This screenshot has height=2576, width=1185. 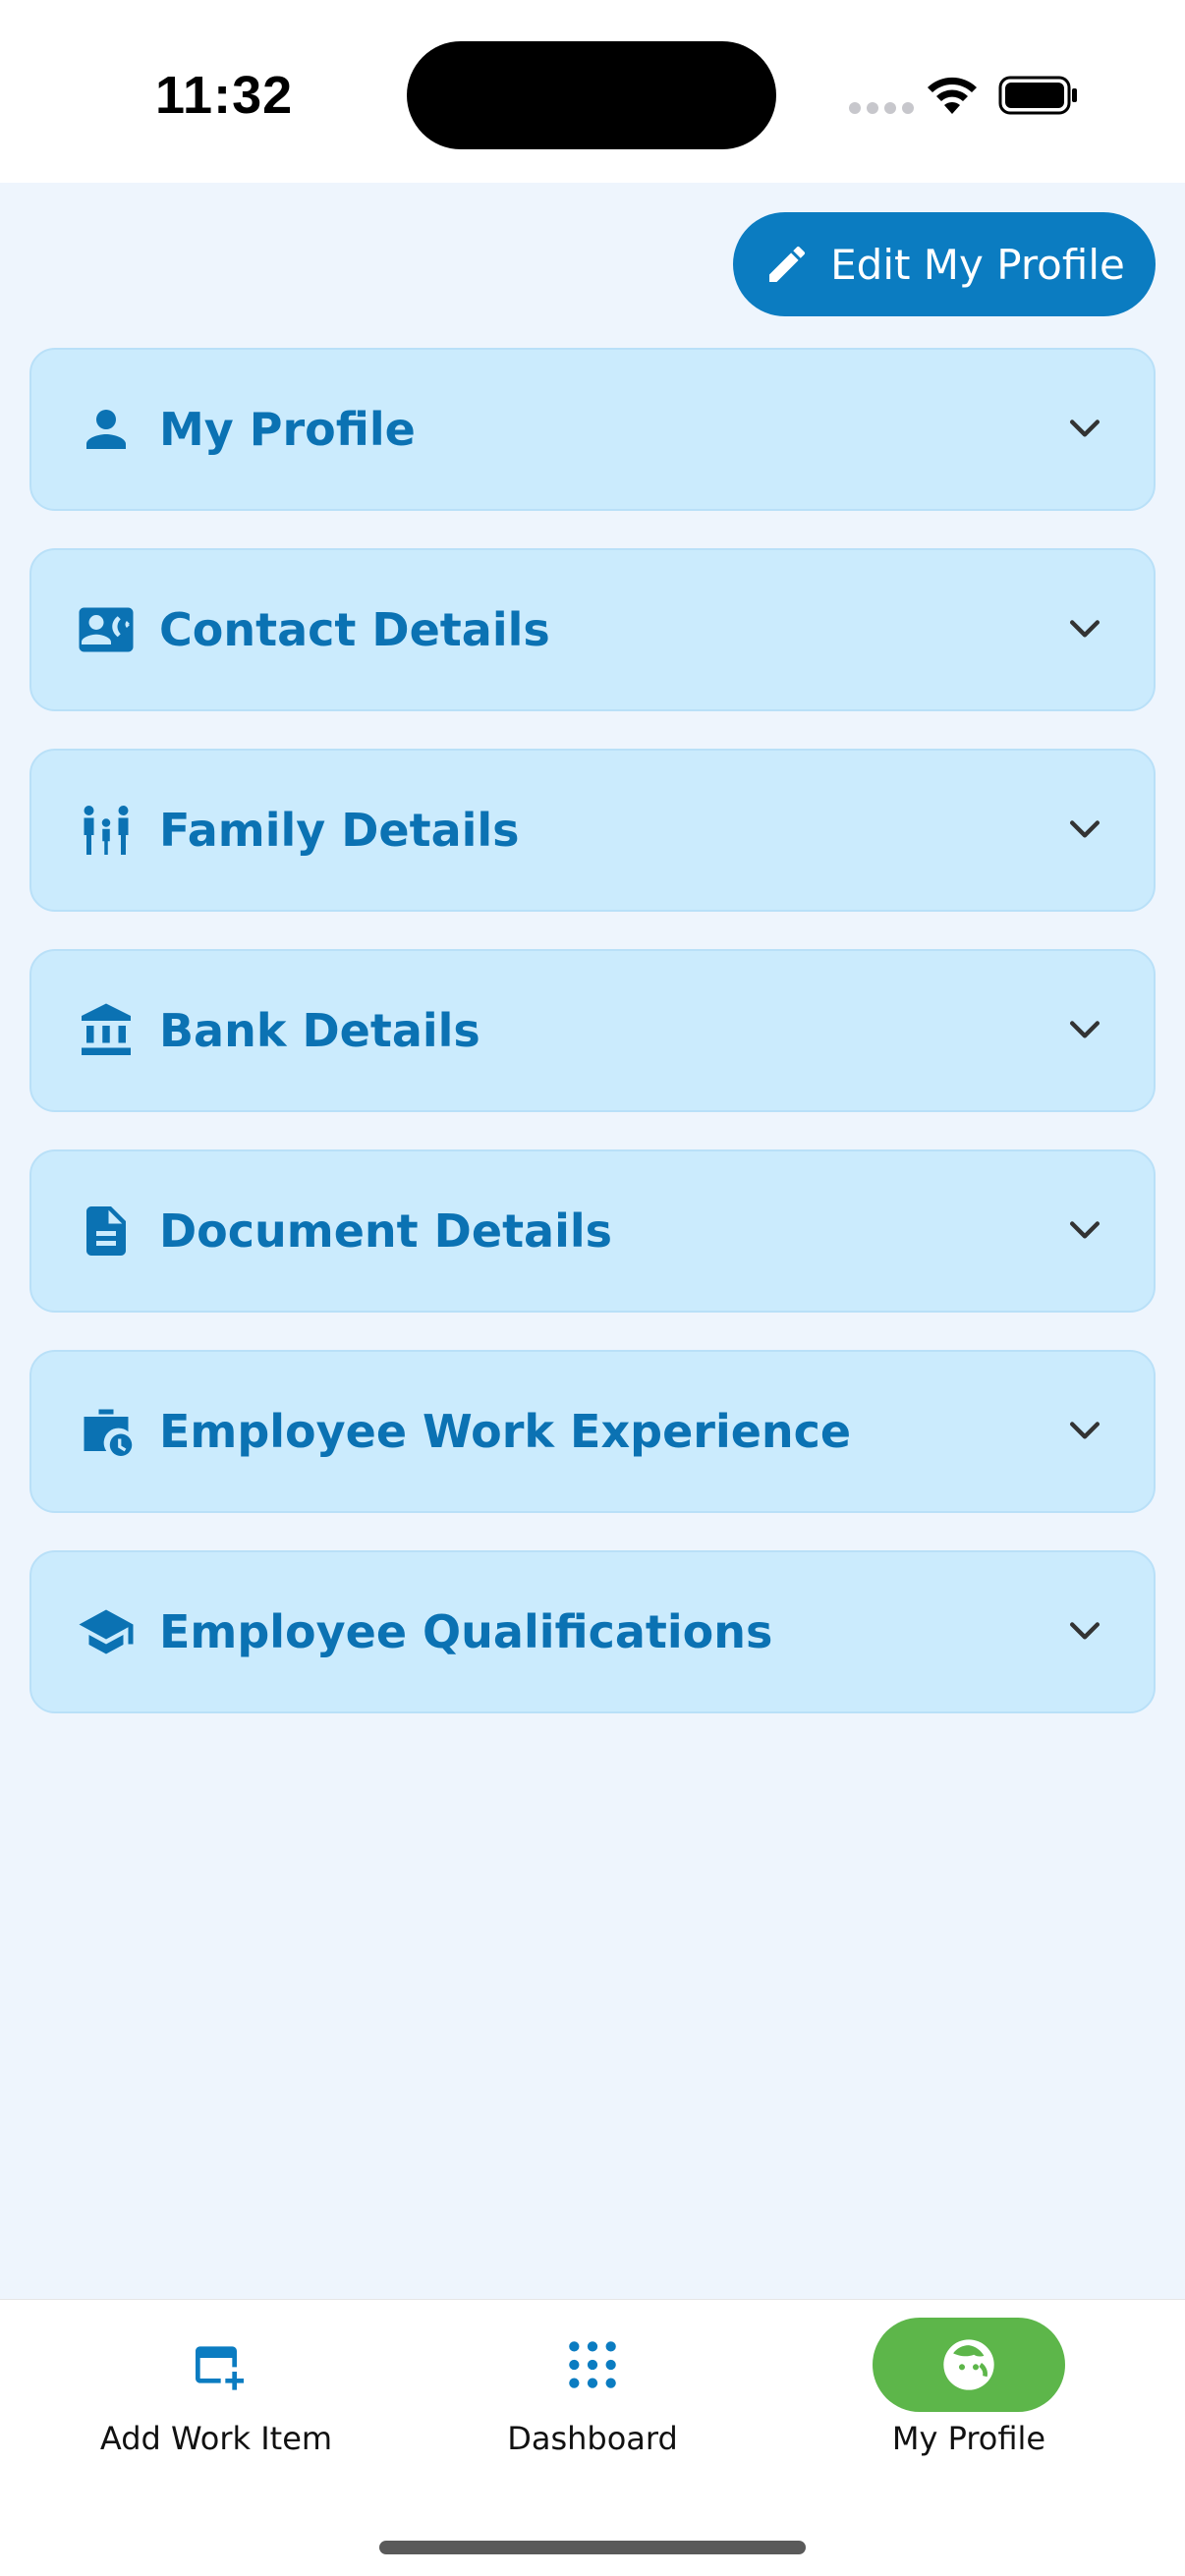 I want to click on graduation-cap-icon, so click(x=107, y=1631).